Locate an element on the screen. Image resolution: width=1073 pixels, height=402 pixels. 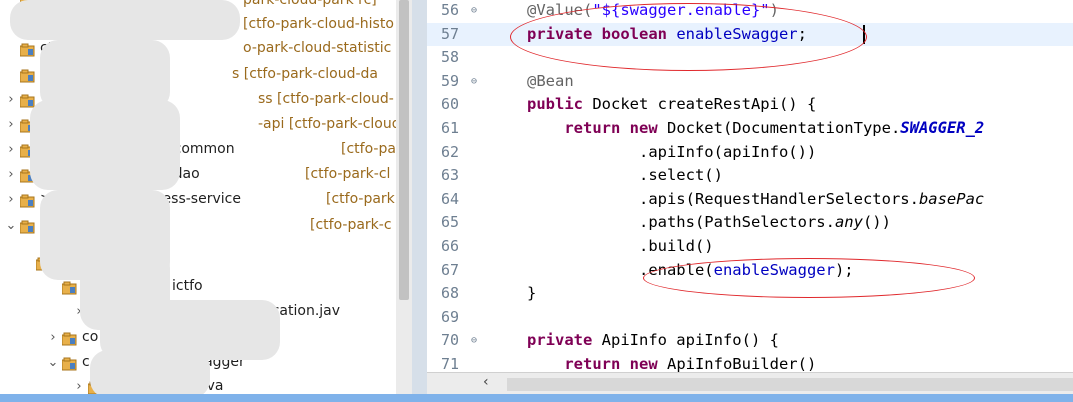
tree-item-project: o-park-cloud-statistic is located at coordinates (317, 48).